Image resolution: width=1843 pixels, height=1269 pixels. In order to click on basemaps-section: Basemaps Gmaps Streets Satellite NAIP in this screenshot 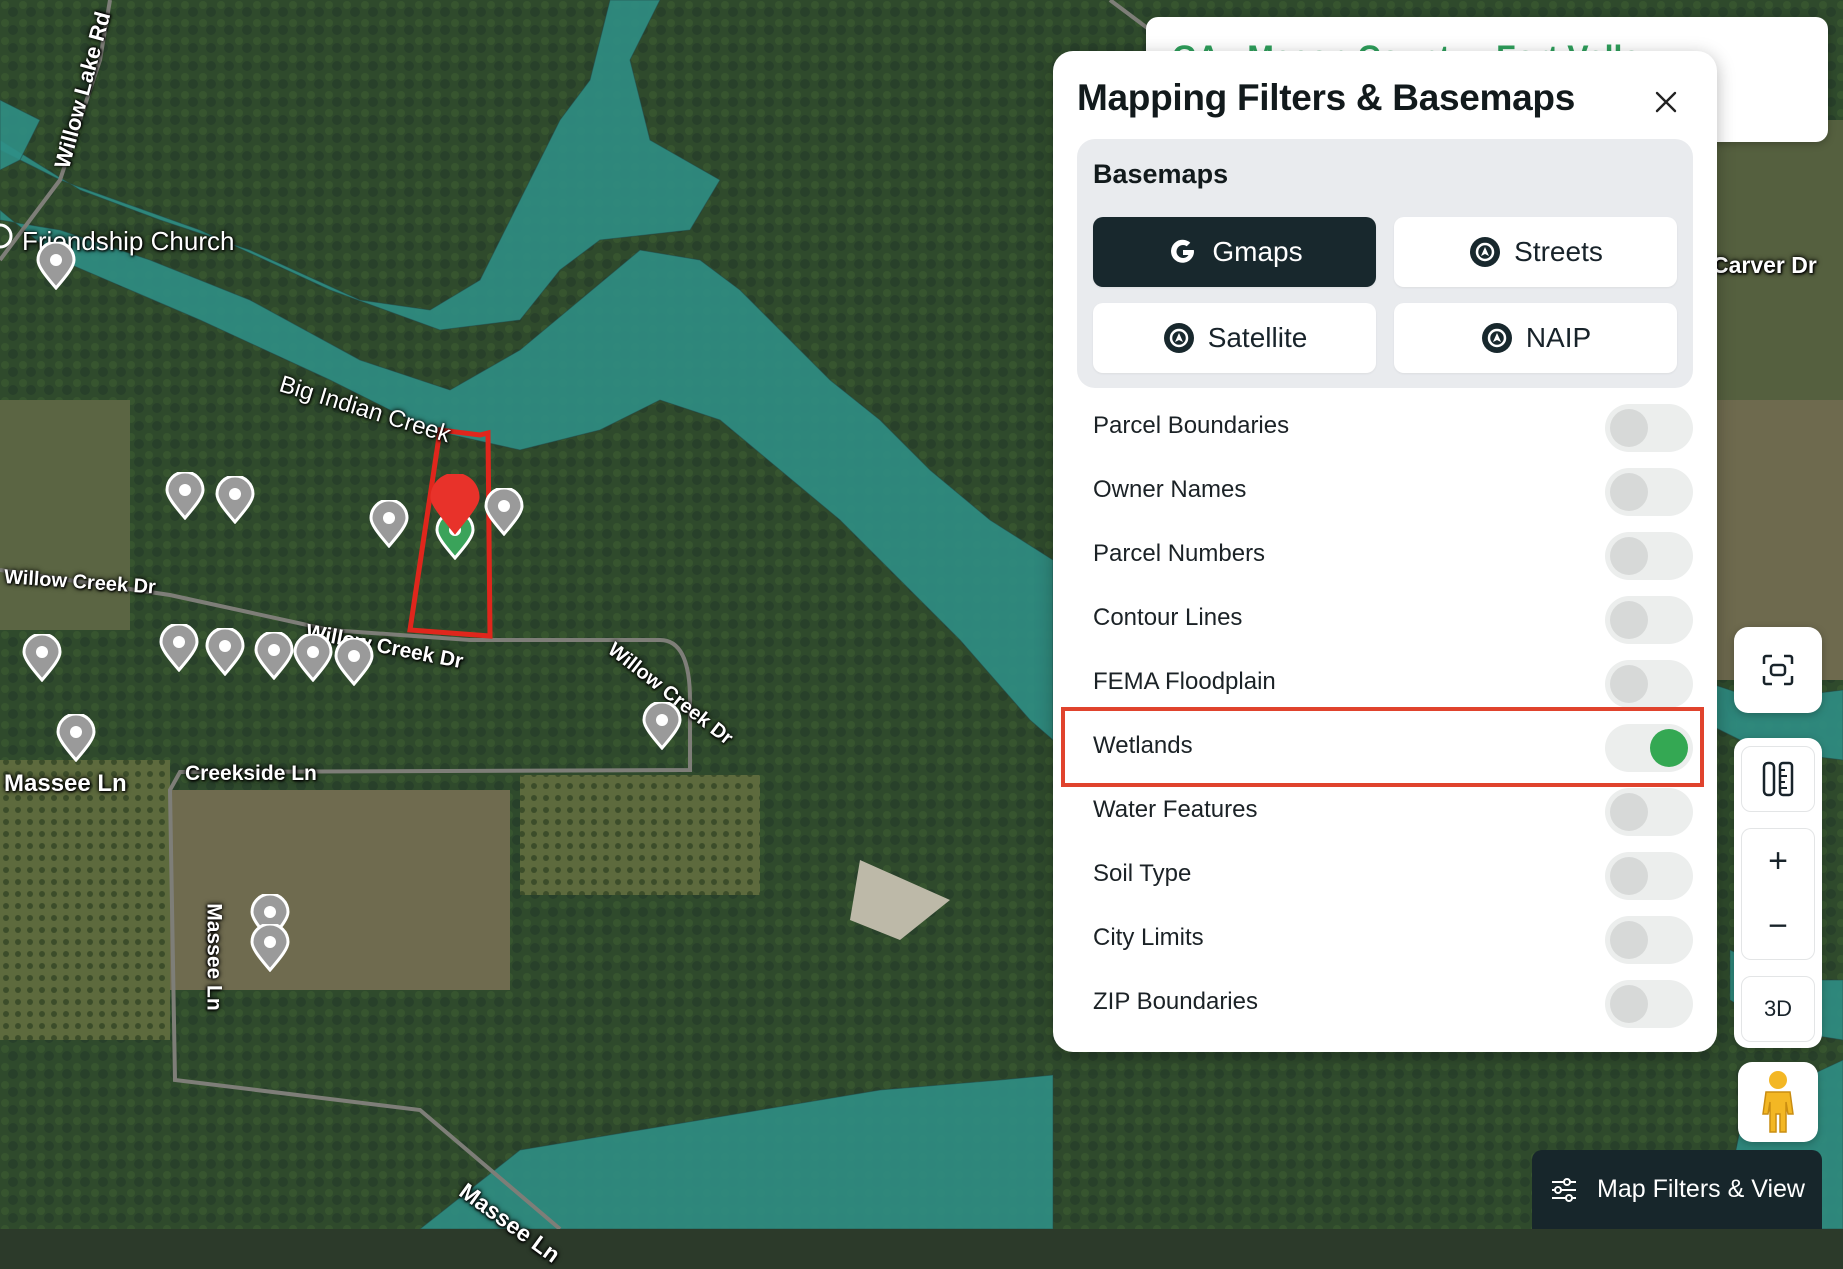, I will do `click(1385, 263)`.